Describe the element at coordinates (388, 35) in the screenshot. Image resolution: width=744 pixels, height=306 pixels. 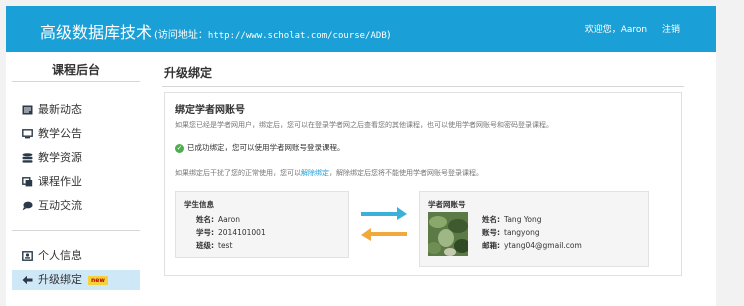
I see `subtitle-suffix: )` at that location.